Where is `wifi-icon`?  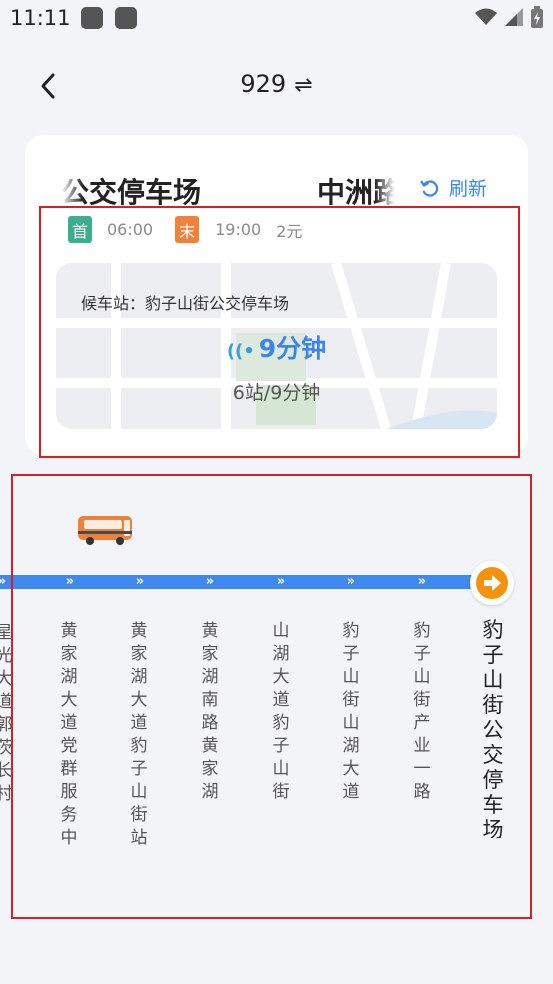
wifi-icon is located at coordinates (486, 16).